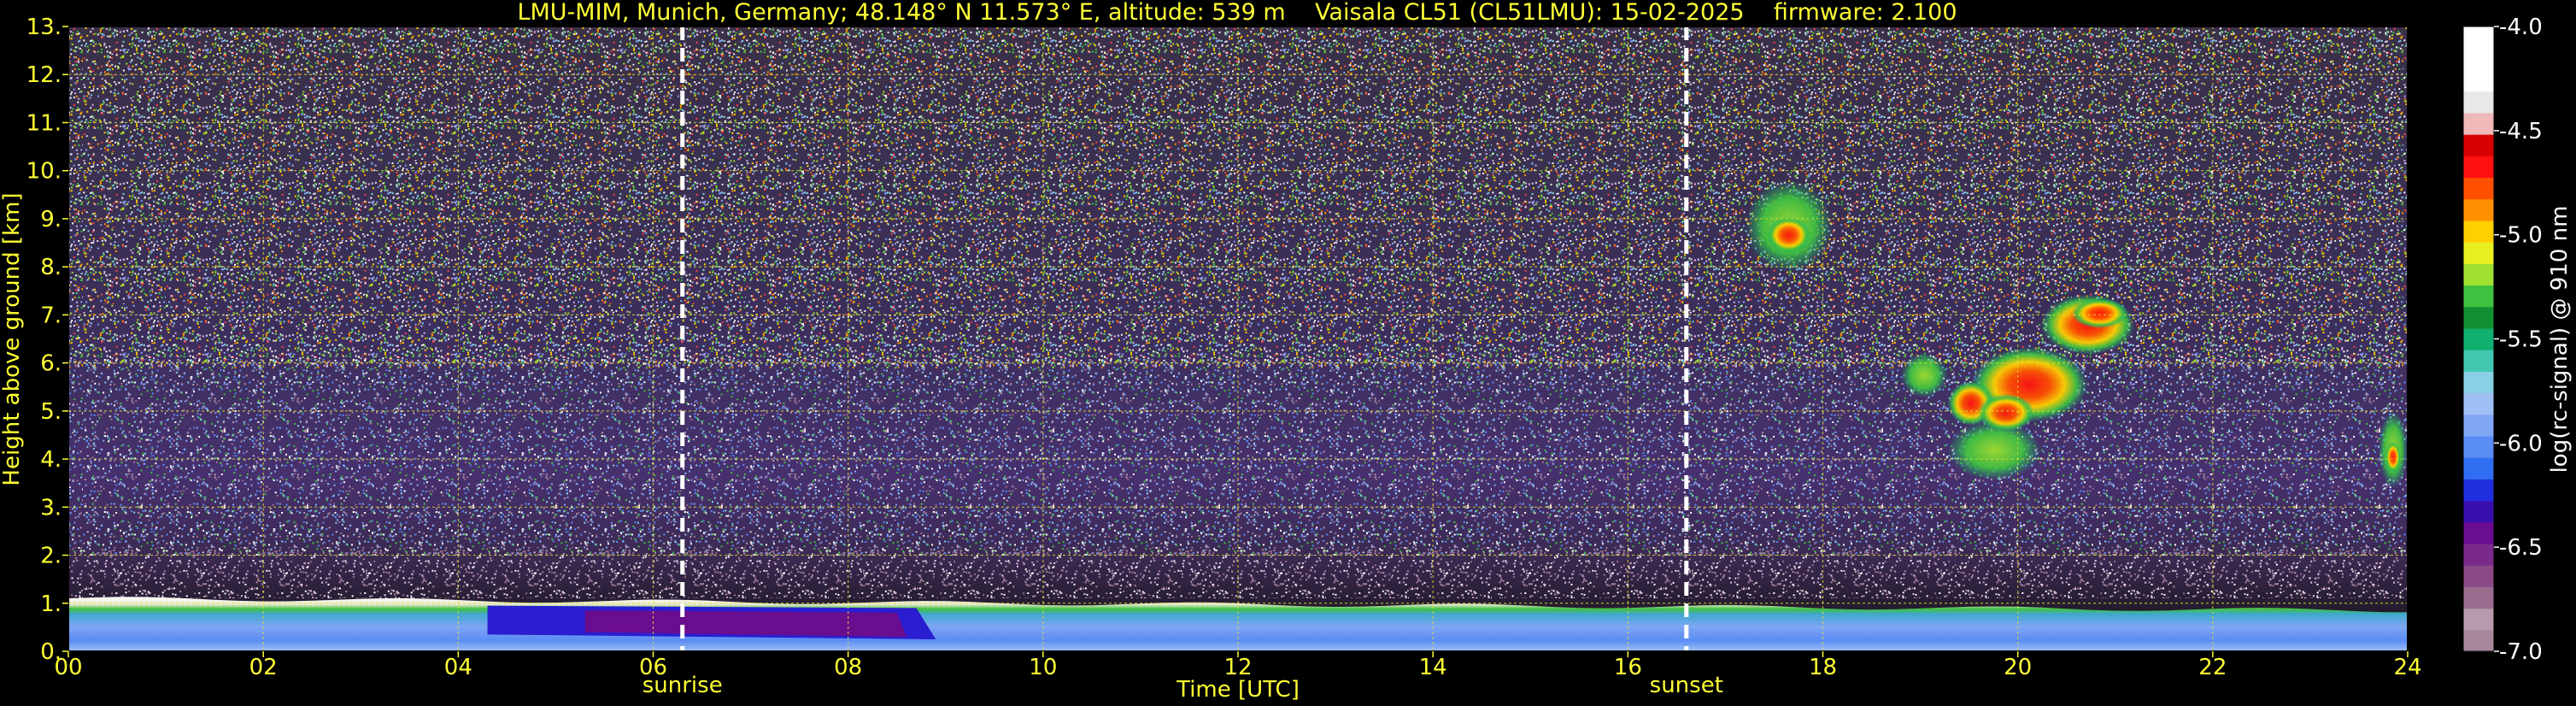 The image size is (2576, 706). What do you see at coordinates (51, 412) in the screenshot?
I see `y-tick-label: 5.` at bounding box center [51, 412].